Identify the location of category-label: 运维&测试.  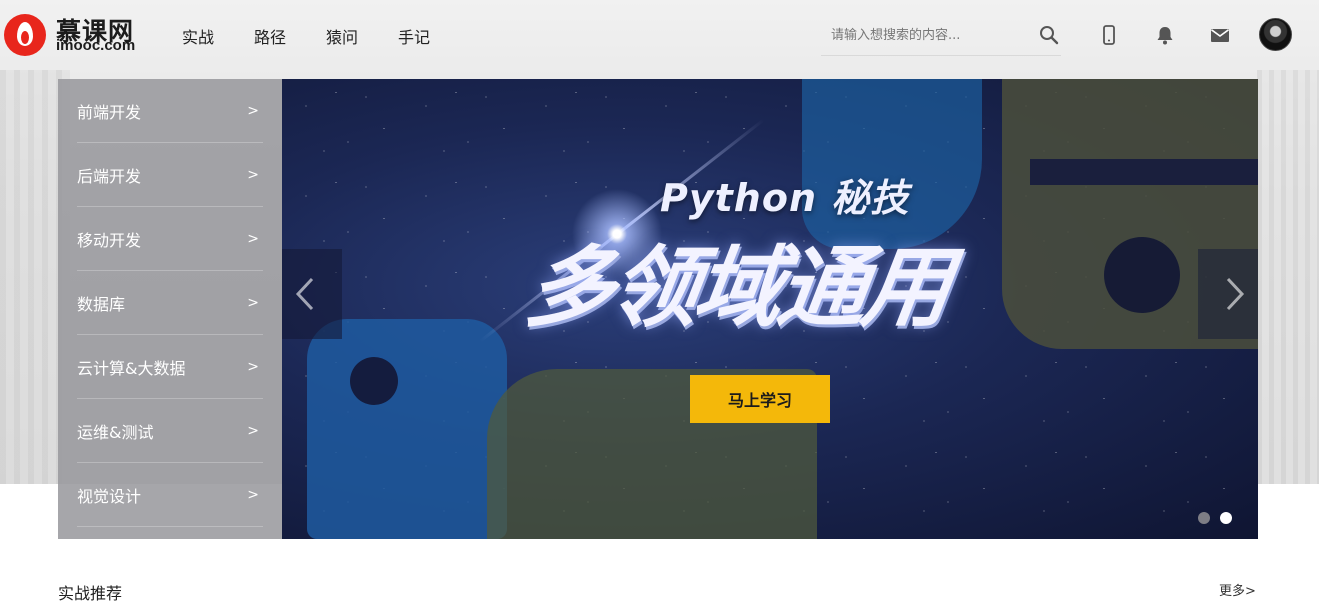
(115, 432).